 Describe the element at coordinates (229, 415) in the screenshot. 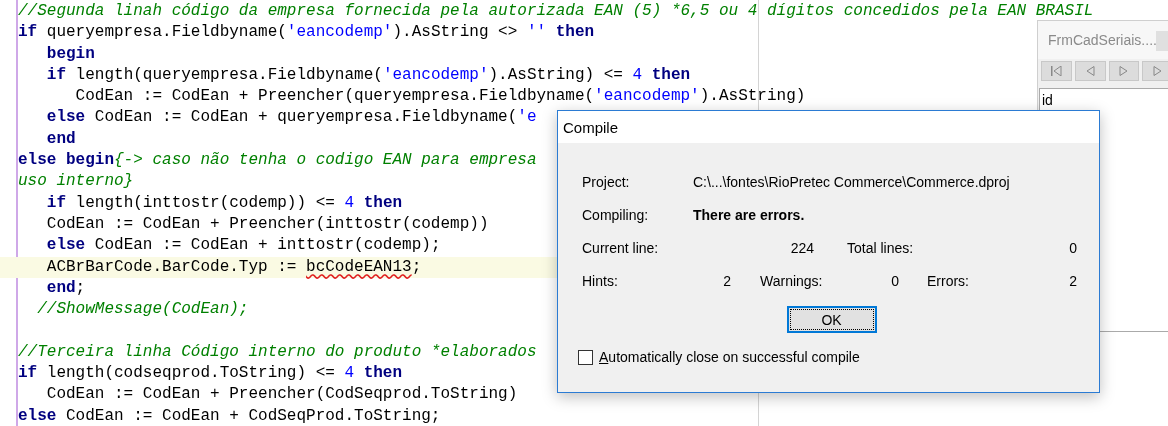

I see `code-line: else CodEan := CodEan + CodSeqProd.ToString;` at that location.